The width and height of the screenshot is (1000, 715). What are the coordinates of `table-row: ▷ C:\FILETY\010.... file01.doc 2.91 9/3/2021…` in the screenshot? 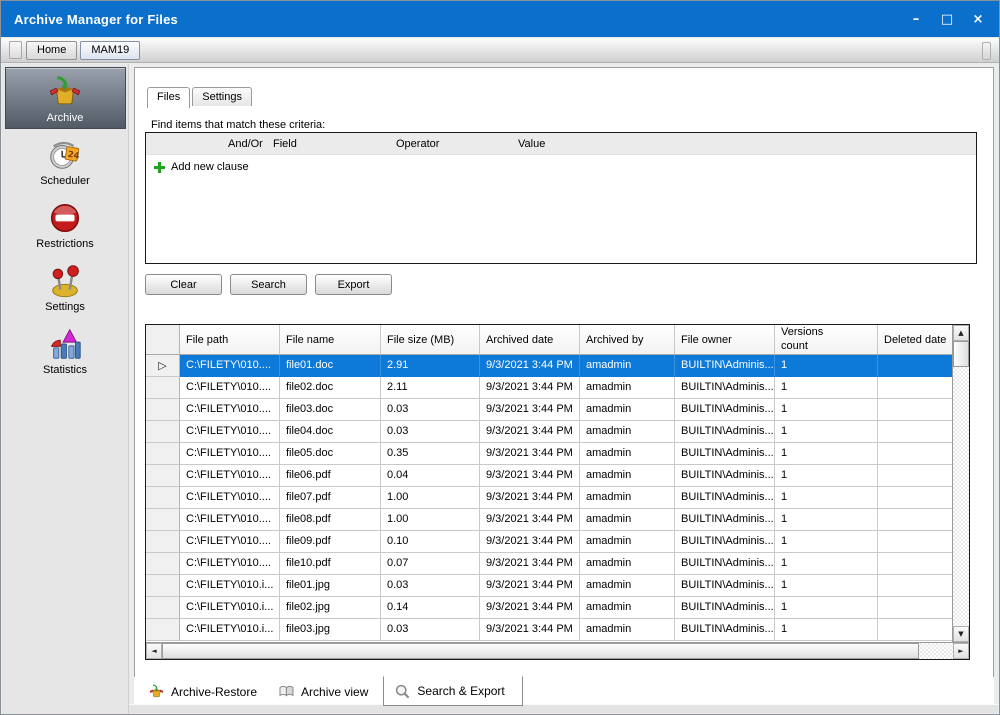 It's located at (549, 366).